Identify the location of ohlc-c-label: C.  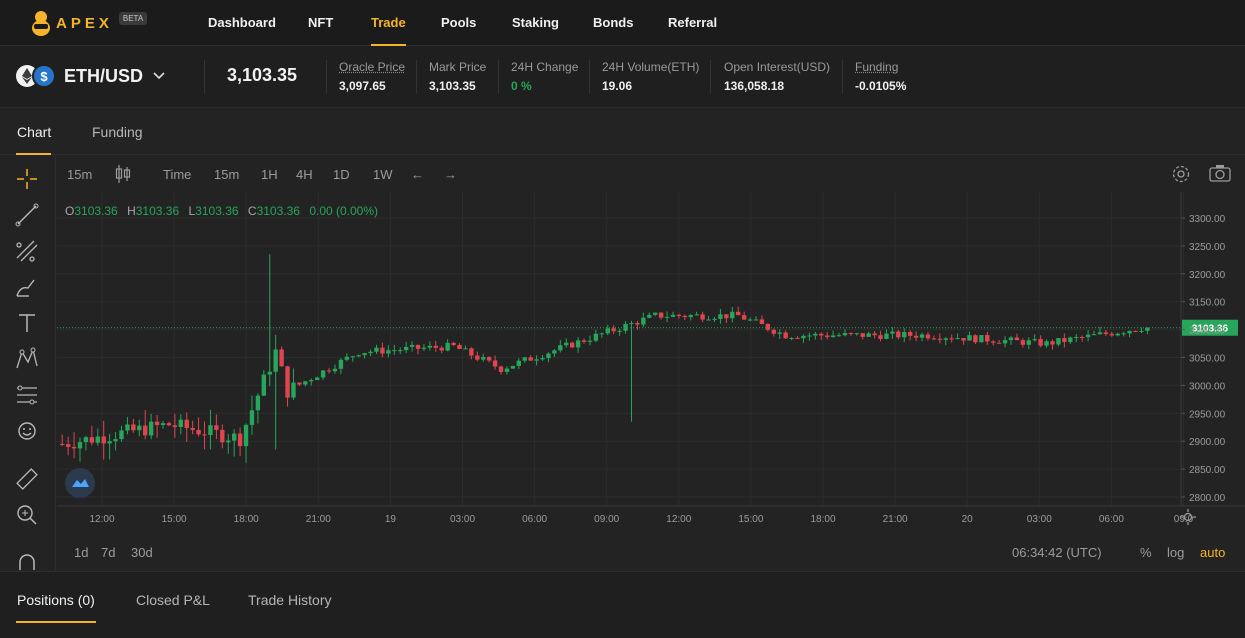
(252, 211).